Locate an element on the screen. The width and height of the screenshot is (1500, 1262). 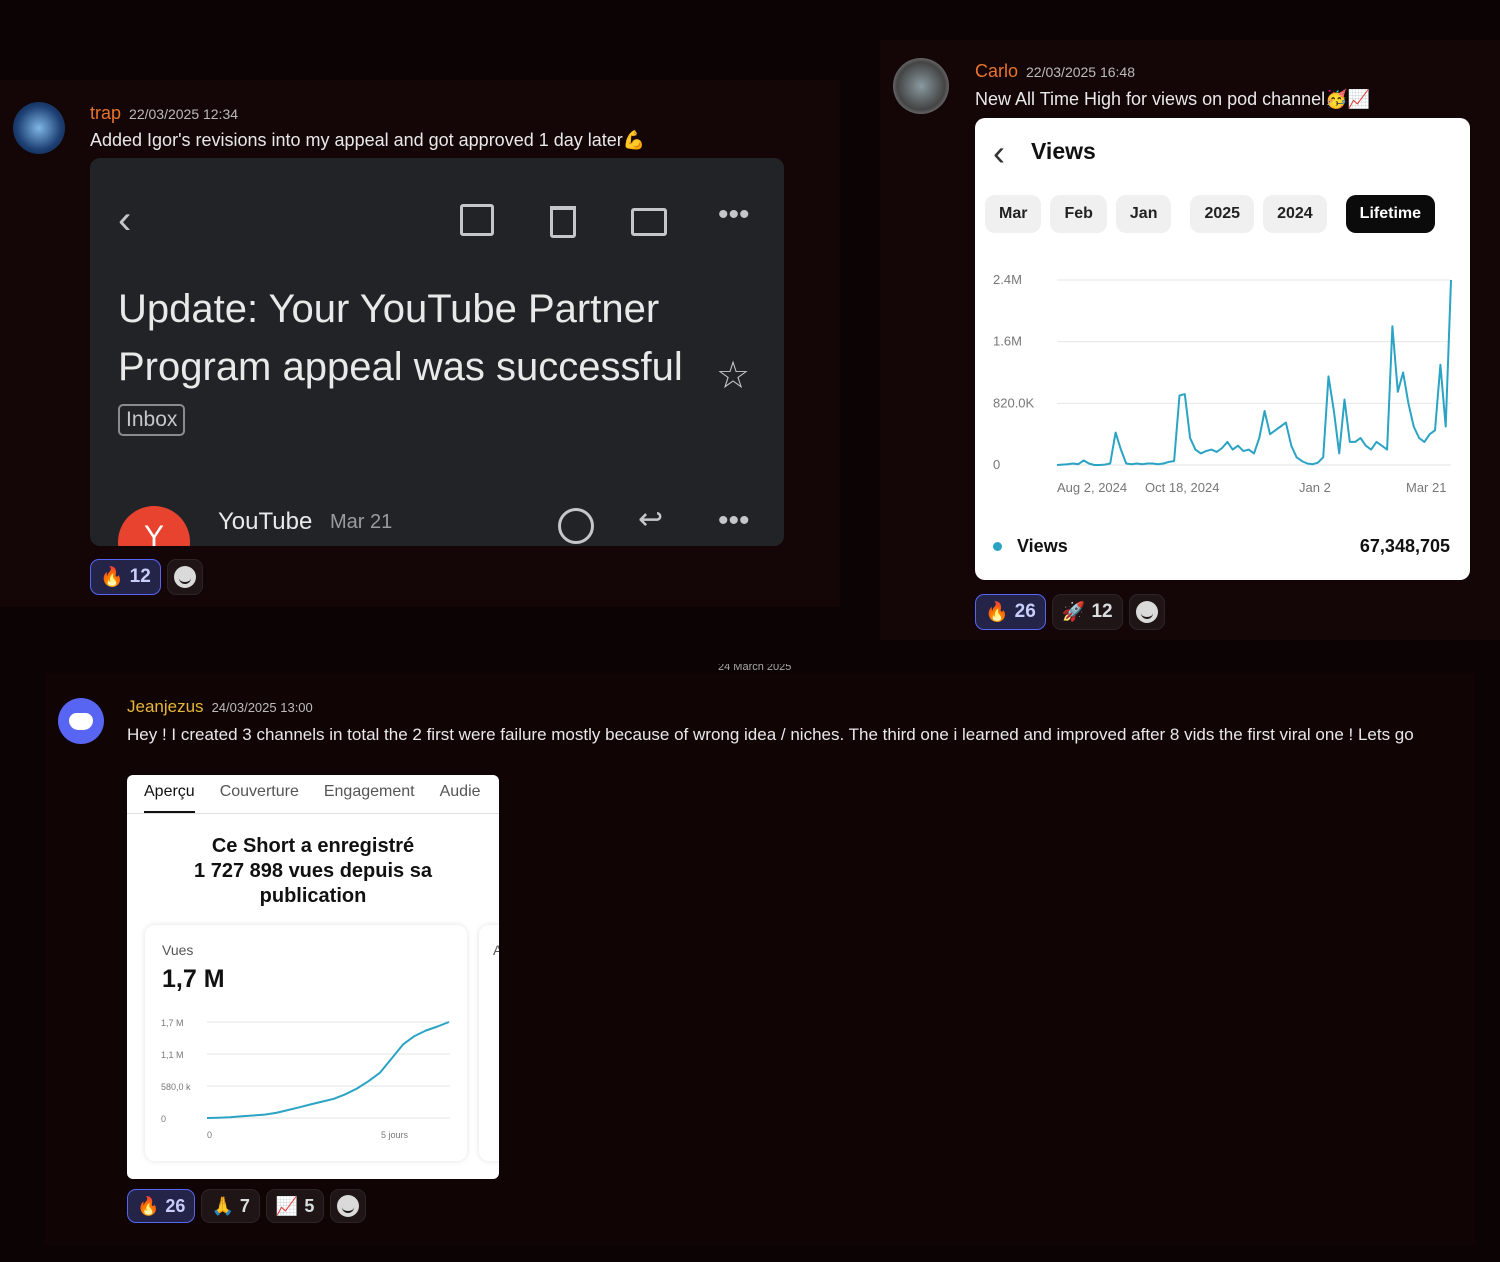
headline-line: 1 727 898 vues depuis sa is located at coordinates (313, 871).